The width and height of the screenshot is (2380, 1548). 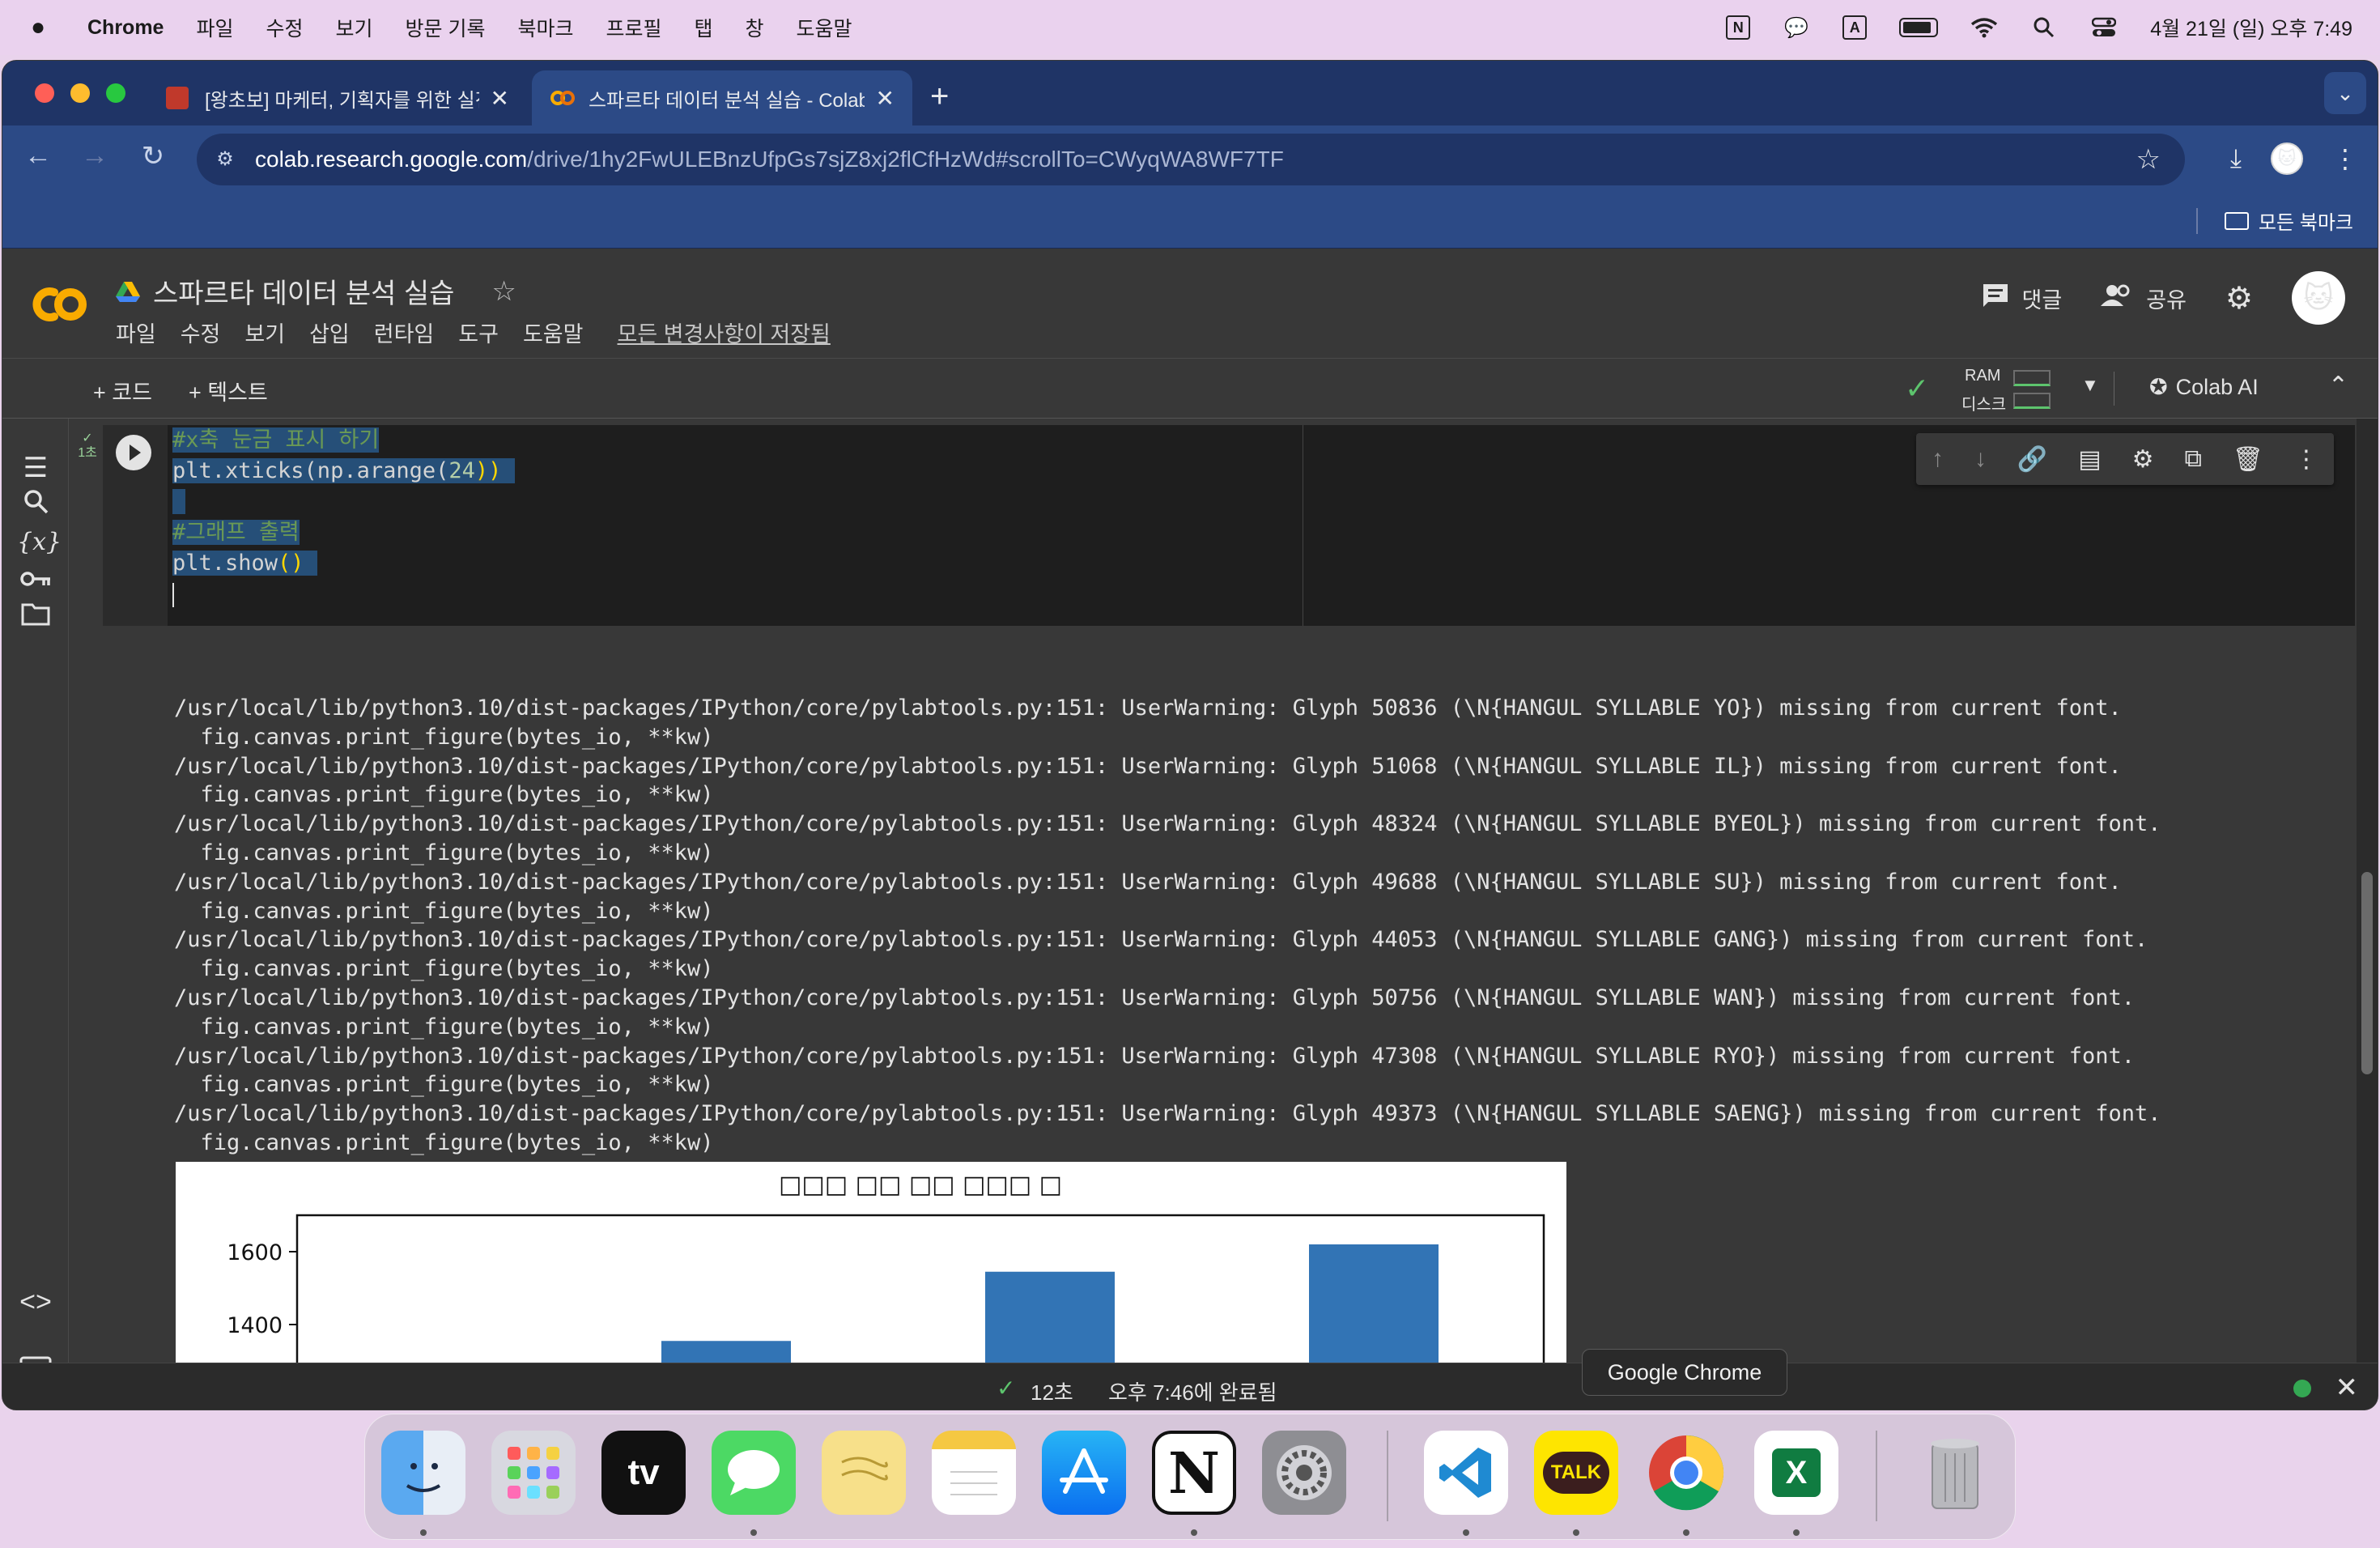 I want to click on zoom-window-button, so click(x=116, y=93).